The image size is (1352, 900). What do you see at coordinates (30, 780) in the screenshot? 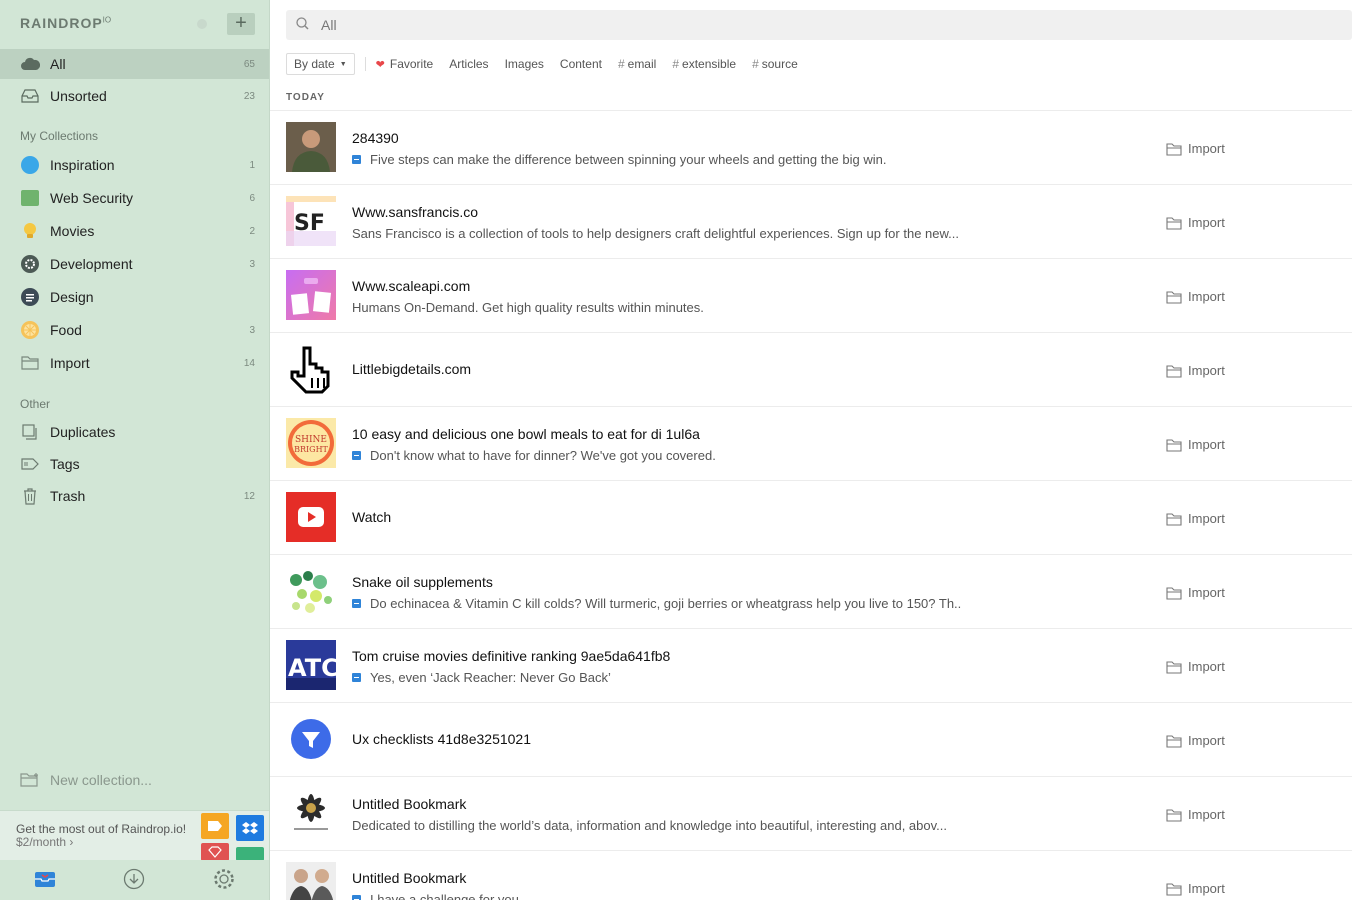
I see `new-folder-icon` at bounding box center [30, 780].